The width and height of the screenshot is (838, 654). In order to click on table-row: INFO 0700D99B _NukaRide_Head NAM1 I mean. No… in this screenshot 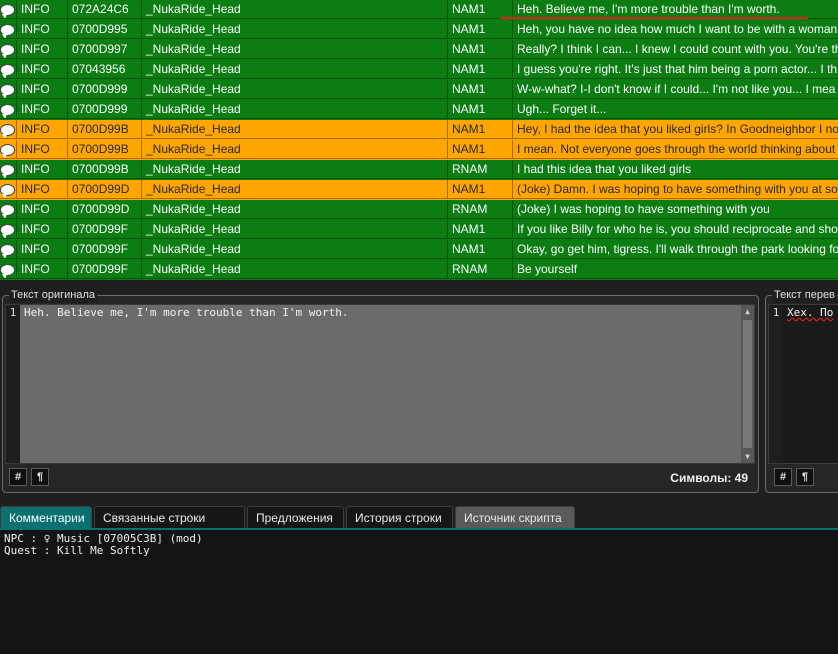, I will do `click(419, 150)`.